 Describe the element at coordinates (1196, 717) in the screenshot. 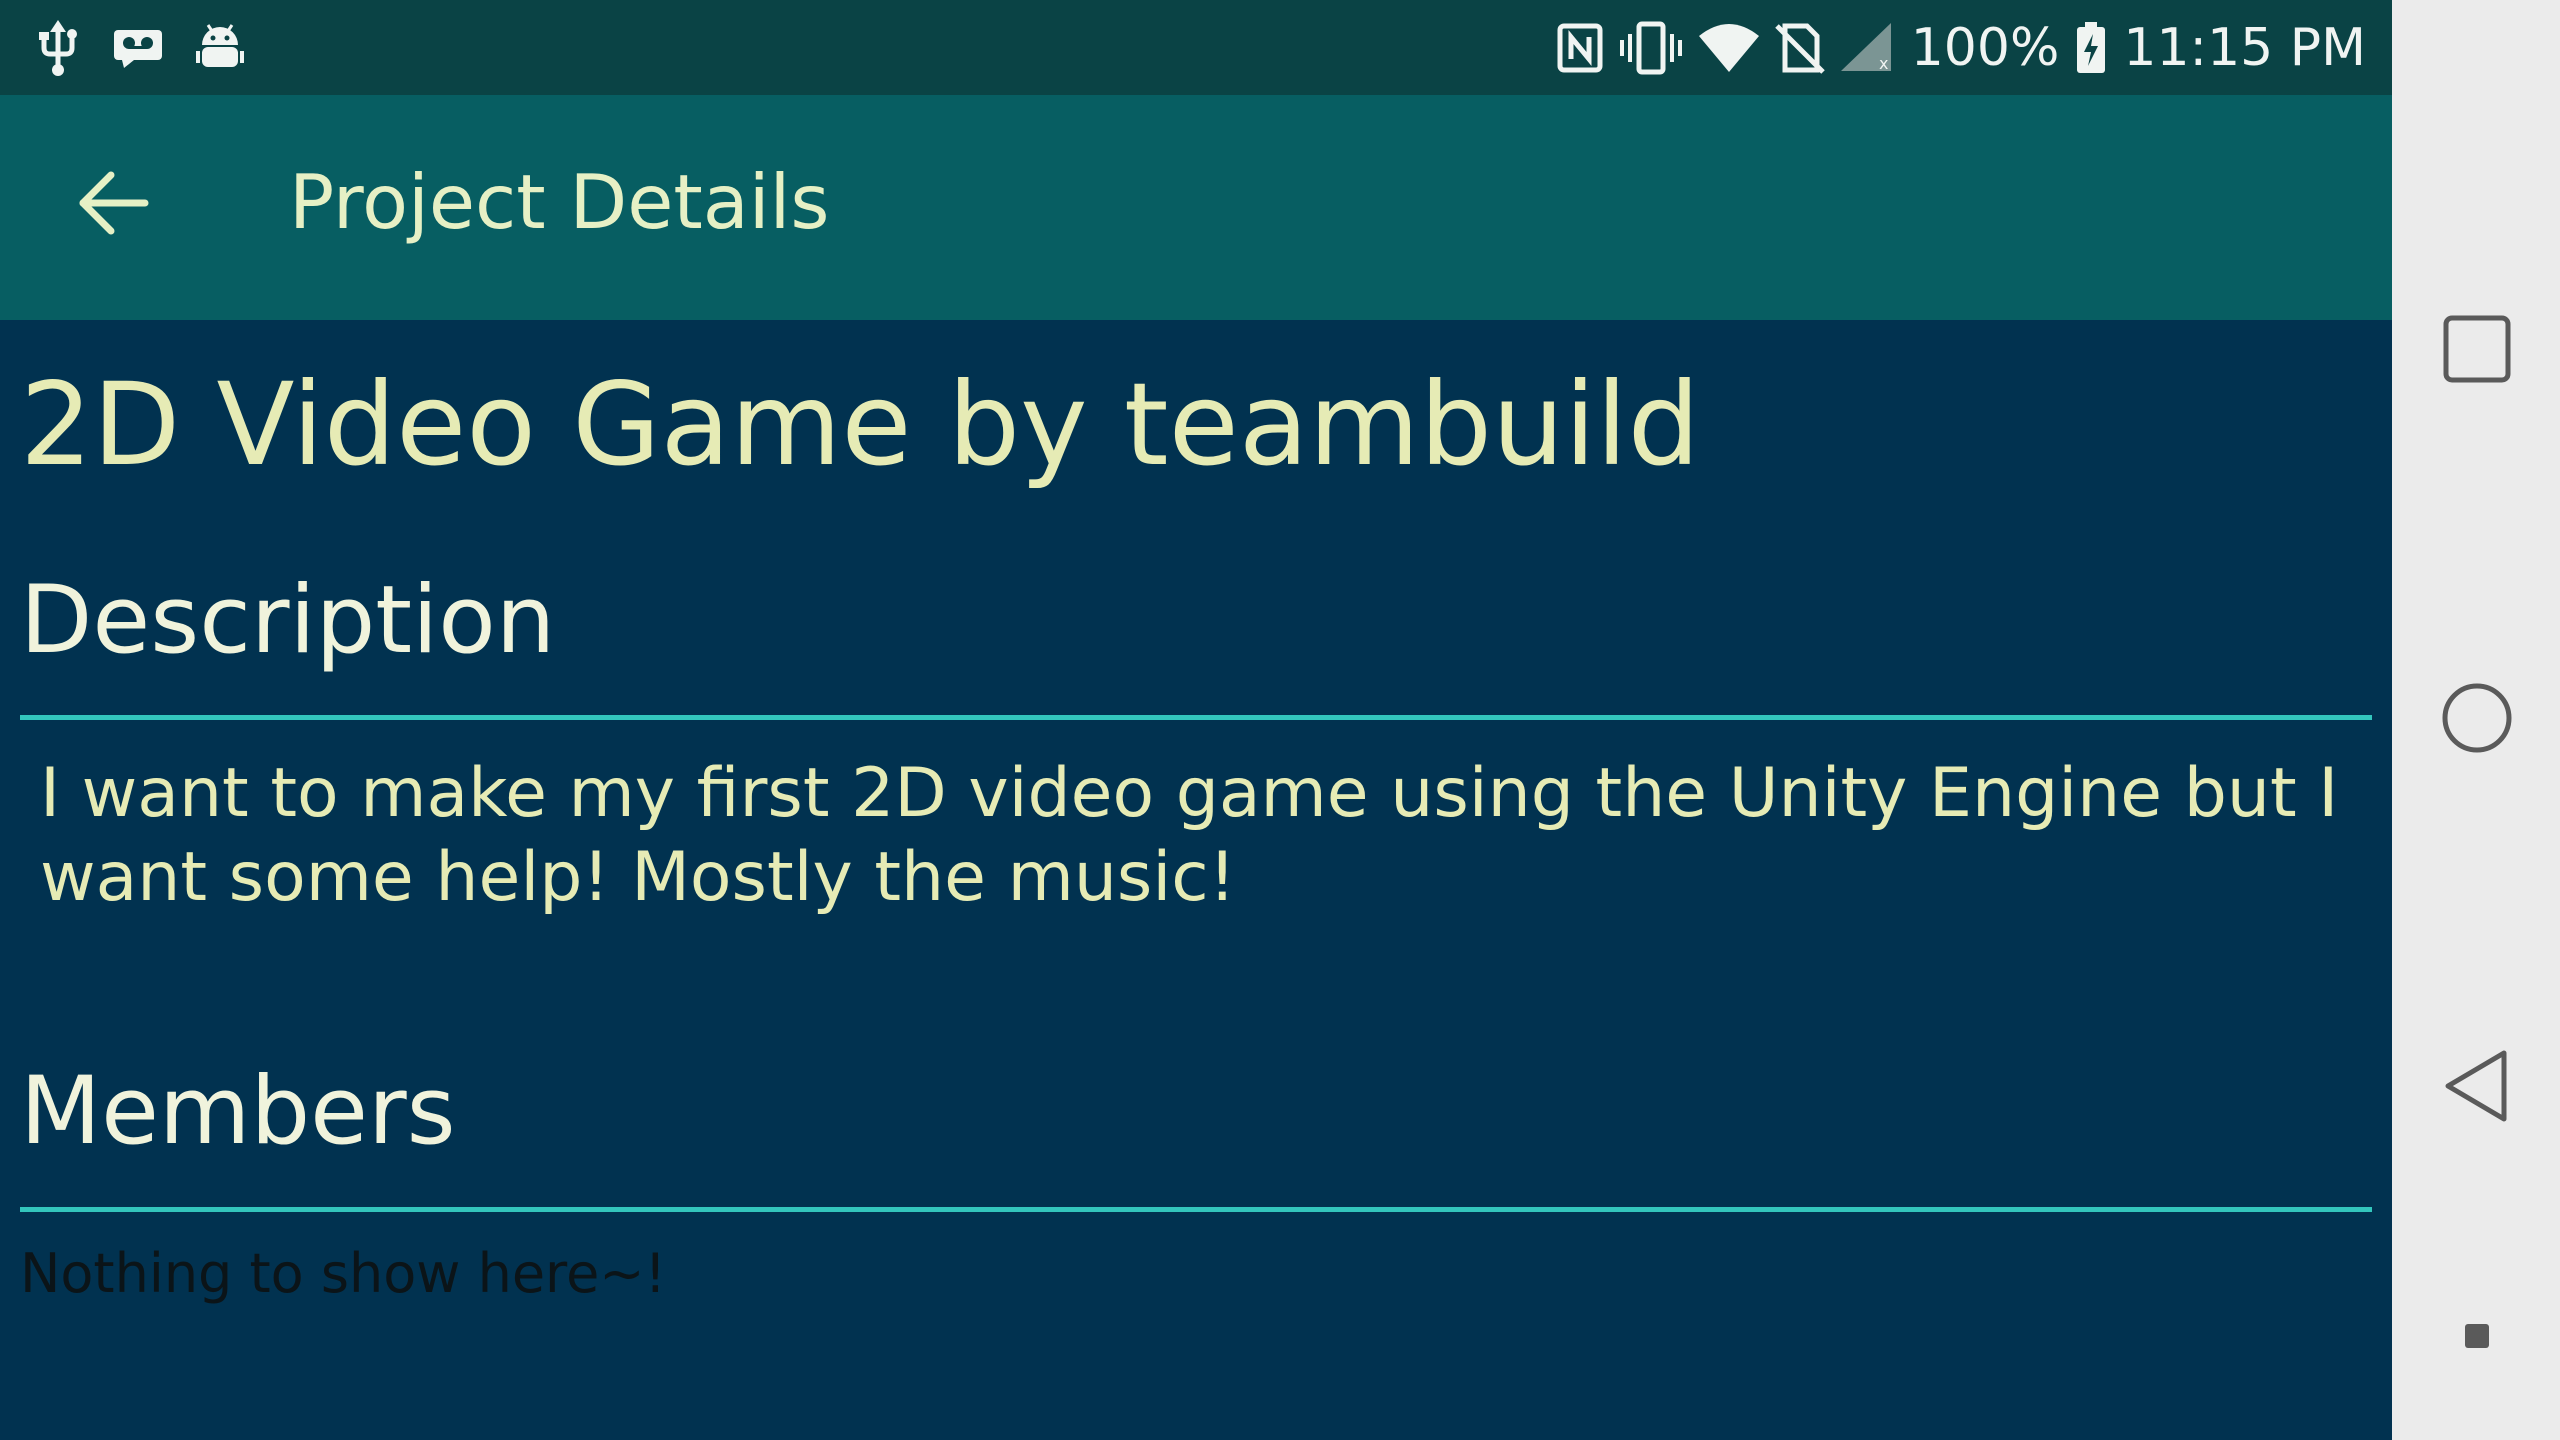

I see `description-divider` at that location.